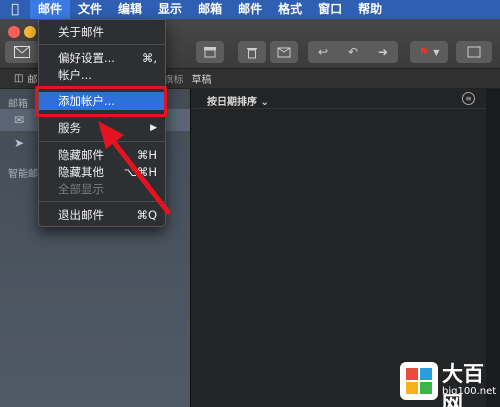 Image resolution: width=500 pixels, height=407 pixels. I want to click on list-header: 按日期排序 ⌄ ≡, so click(339, 99).